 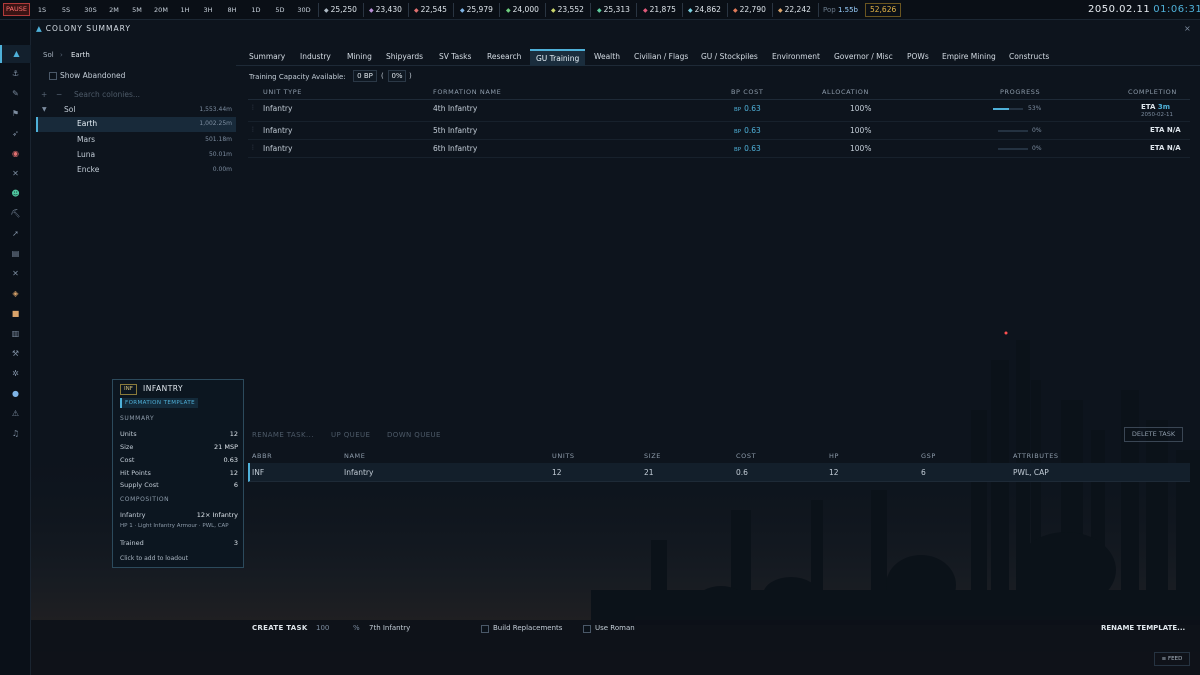 I want to click on speed-2m-button: 2M, so click(x=114, y=10).